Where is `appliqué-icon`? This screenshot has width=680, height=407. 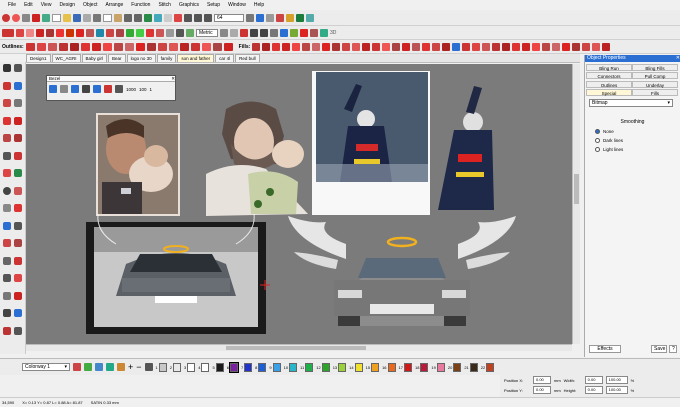
appliqué-icon is located at coordinates (70, 32).